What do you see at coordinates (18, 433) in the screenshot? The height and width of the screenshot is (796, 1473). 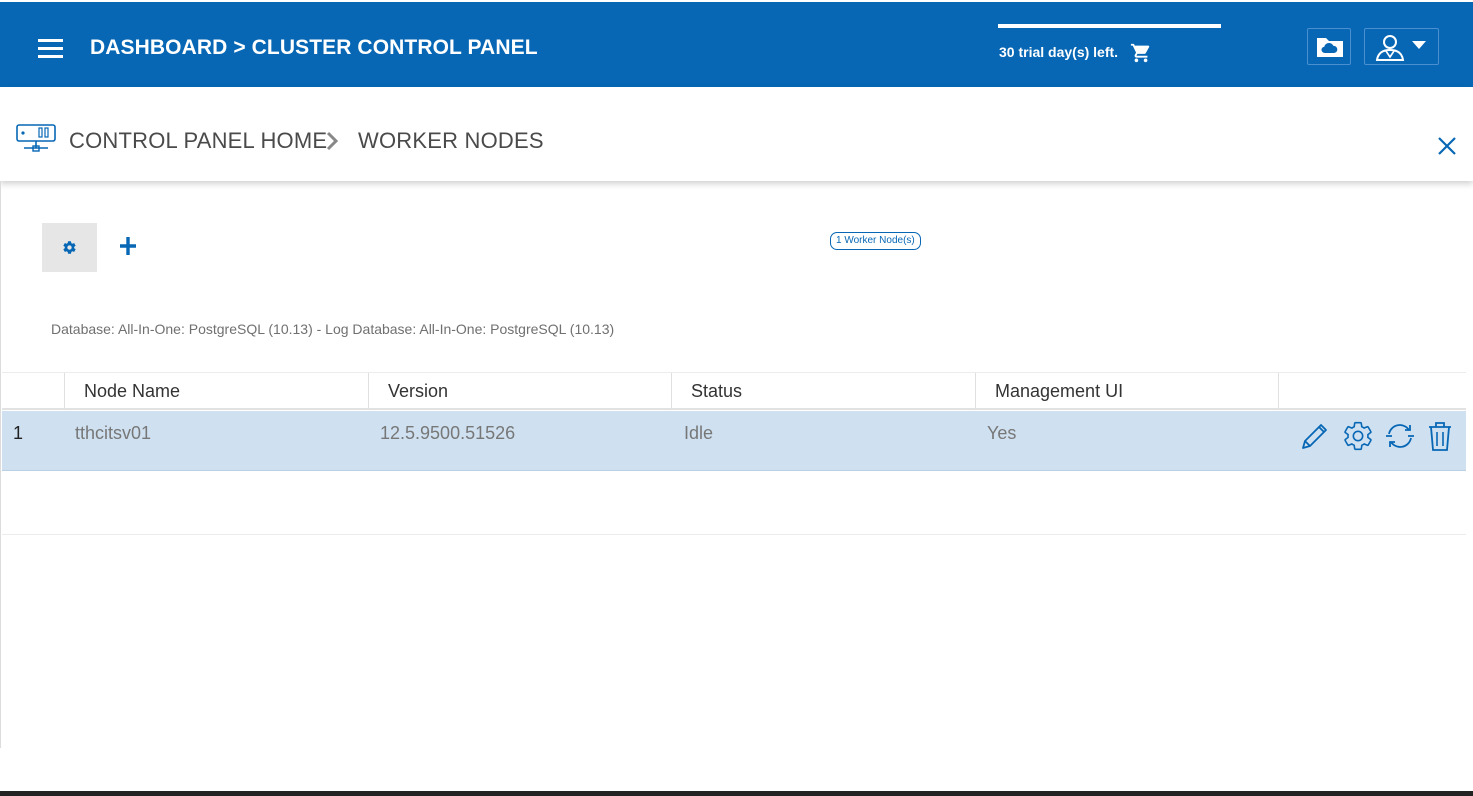 I see `row-index: 1` at bounding box center [18, 433].